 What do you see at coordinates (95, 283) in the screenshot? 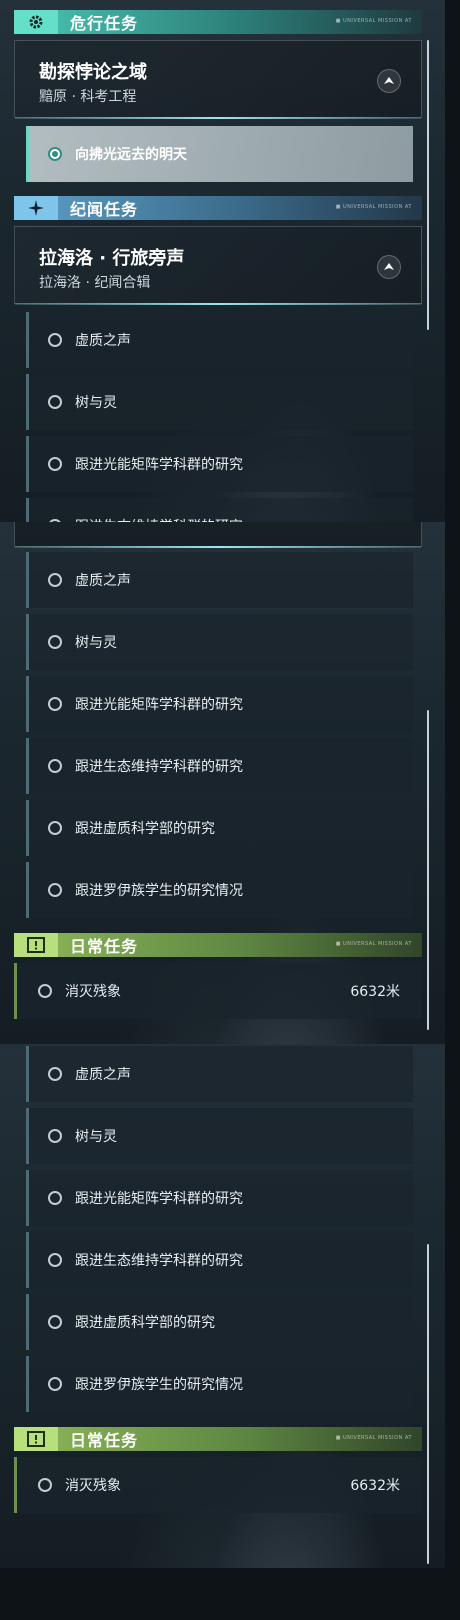
I see `mission-subtitle: 拉海洛 · 纪闻合辑` at bounding box center [95, 283].